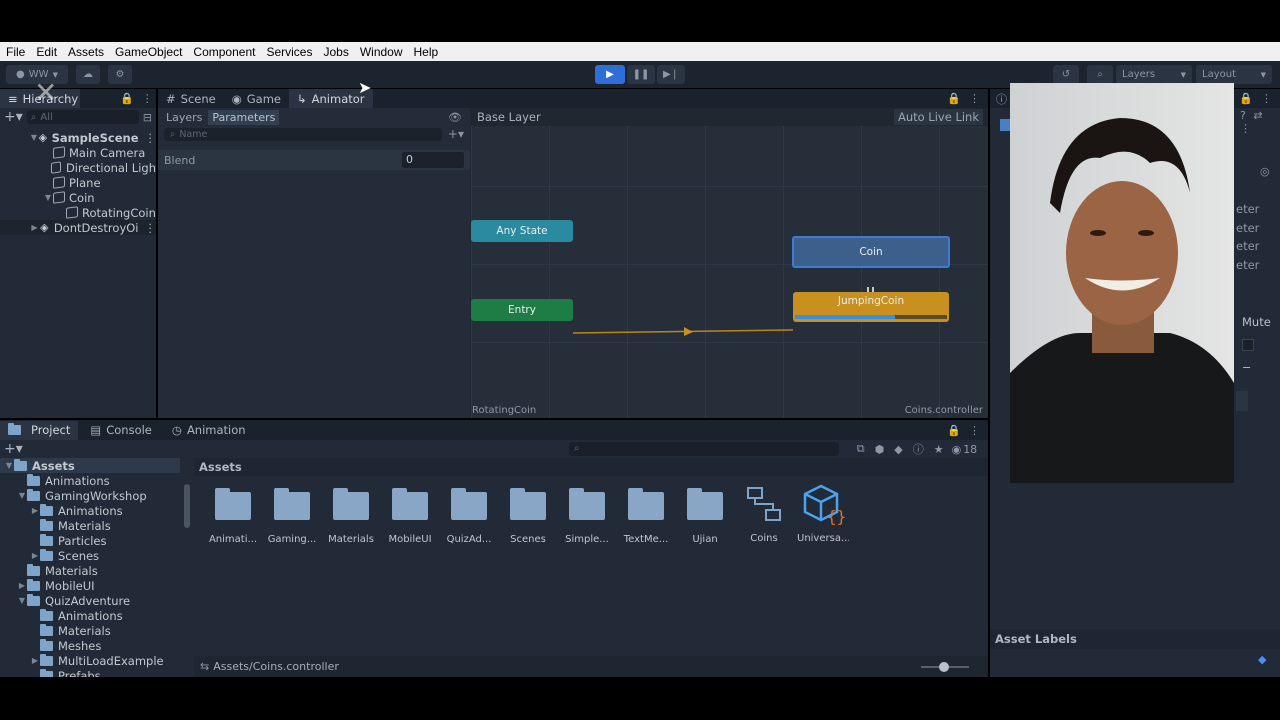  What do you see at coordinates (957, 449) in the screenshot?
I see `visibility-icon: ◉` at bounding box center [957, 449].